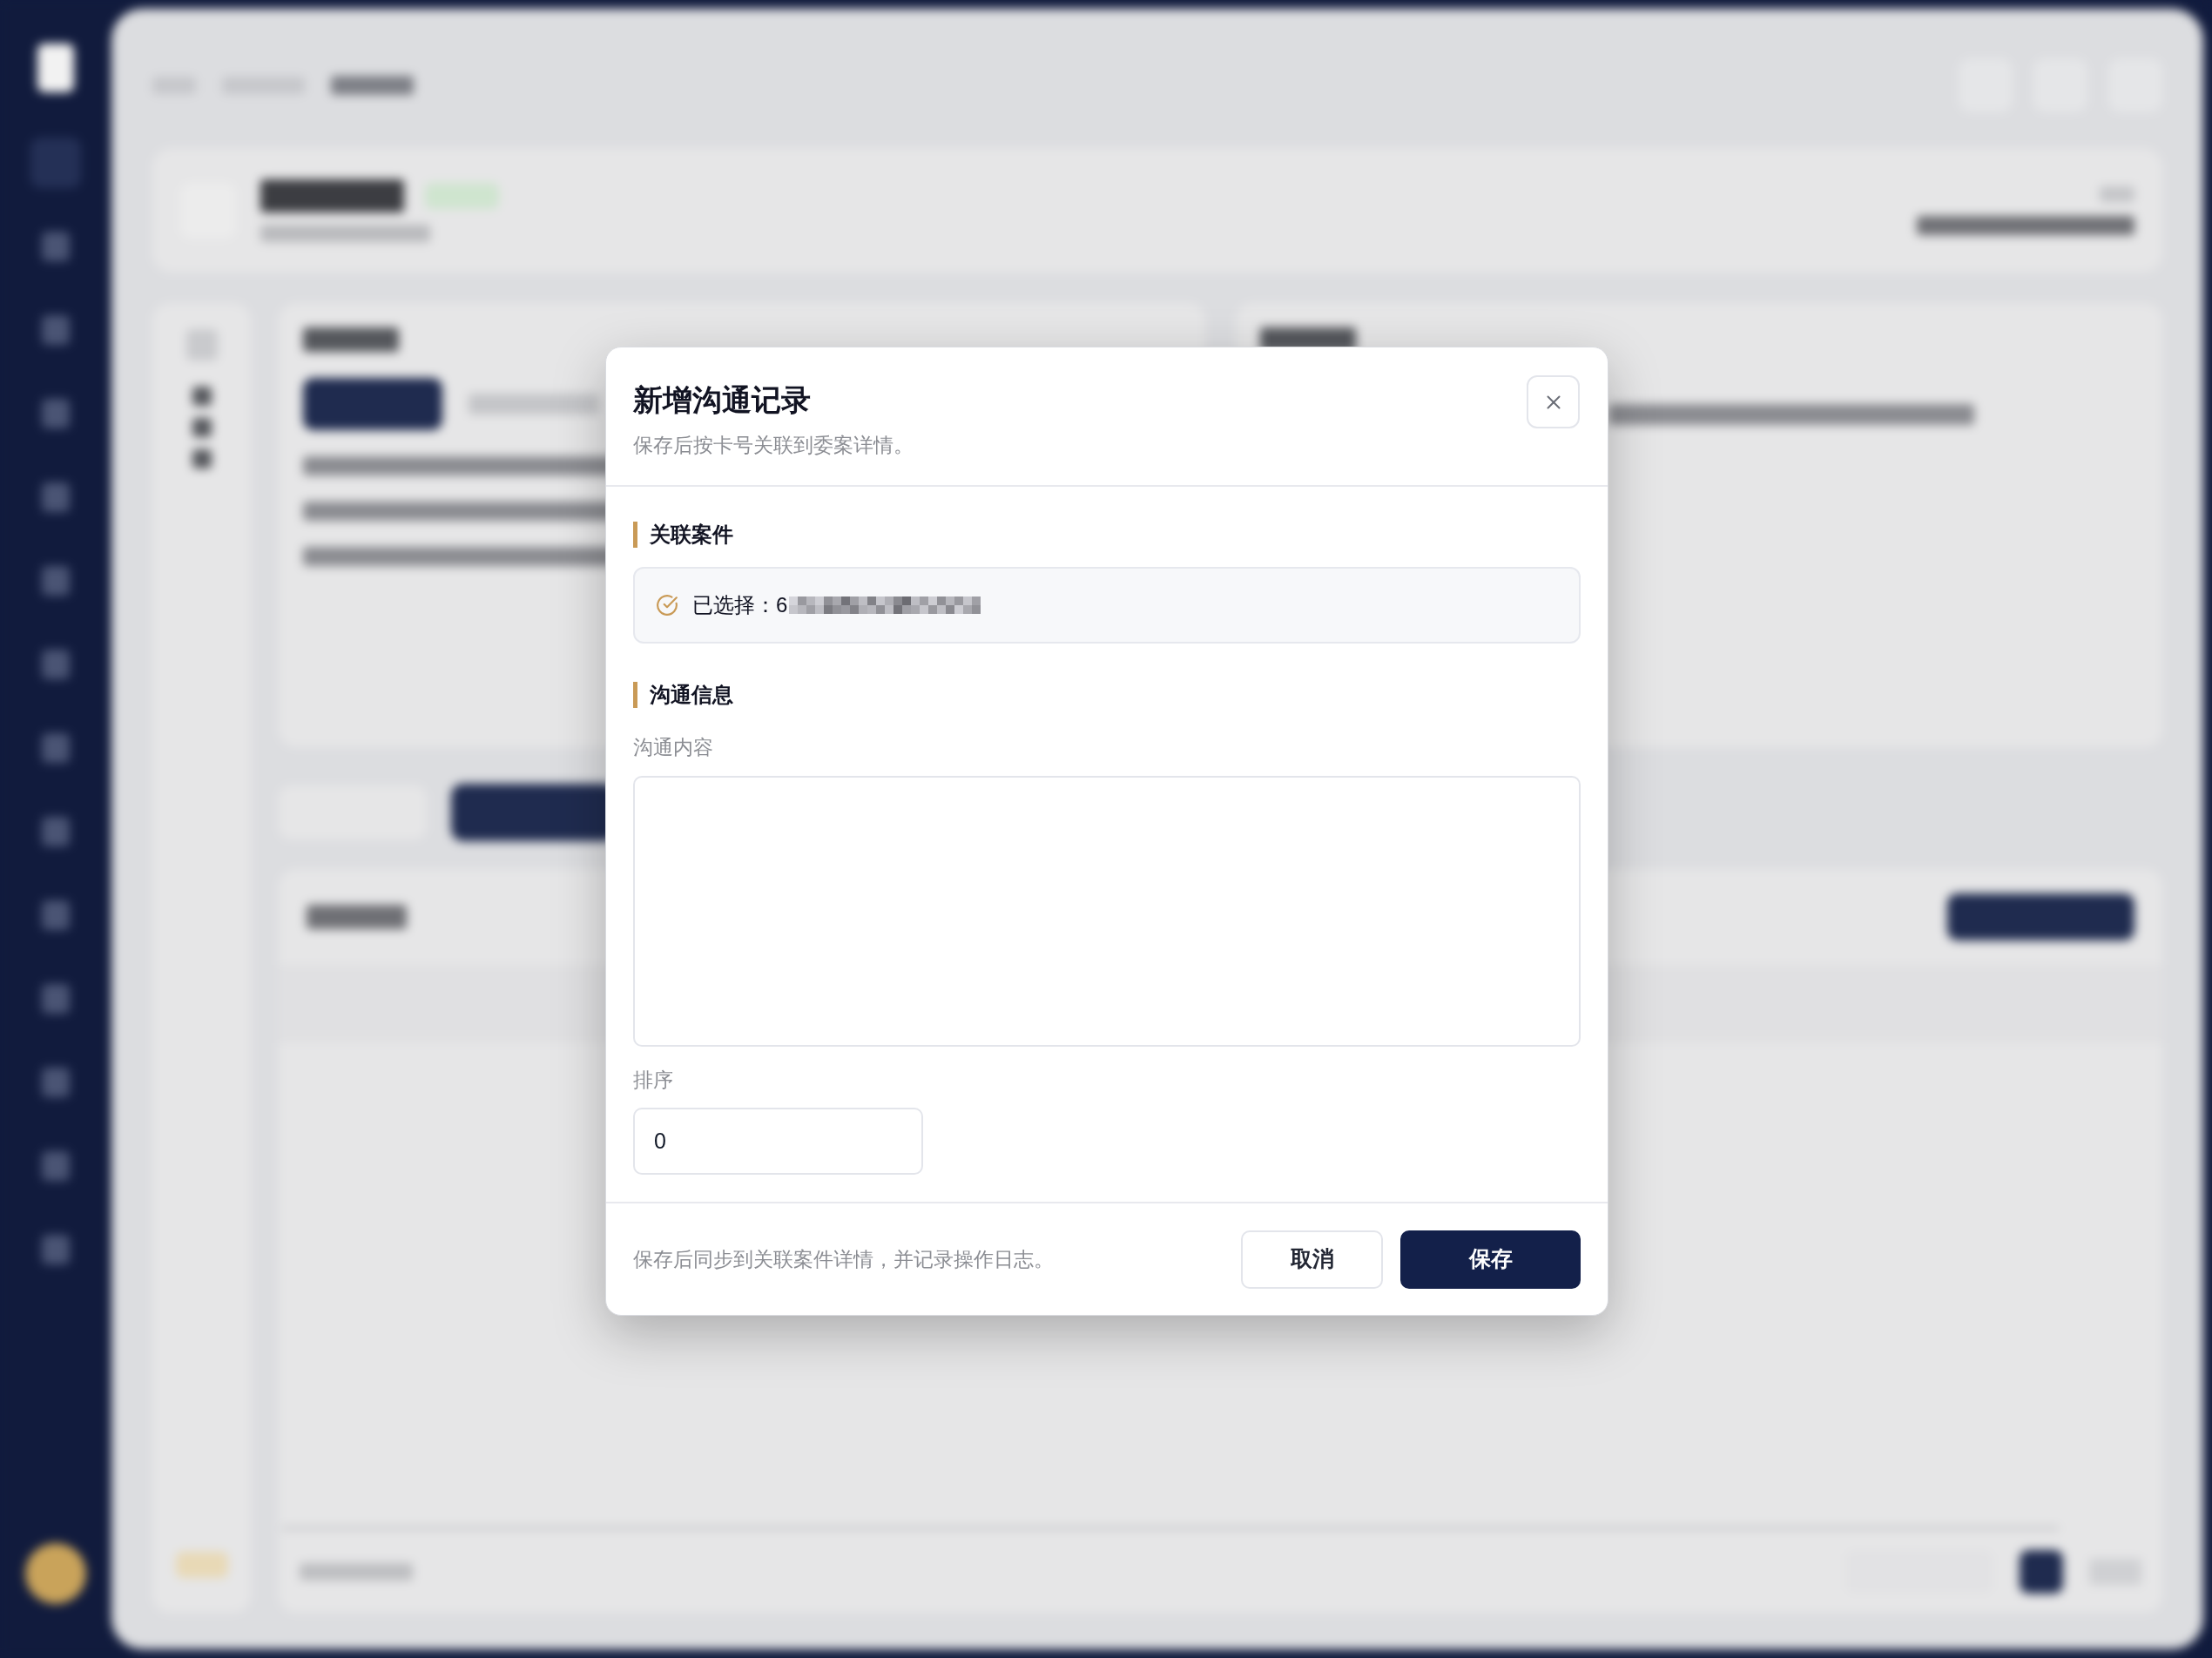 The image size is (2212, 1658). Describe the element at coordinates (667, 605) in the screenshot. I see `check-circle-icon` at that location.